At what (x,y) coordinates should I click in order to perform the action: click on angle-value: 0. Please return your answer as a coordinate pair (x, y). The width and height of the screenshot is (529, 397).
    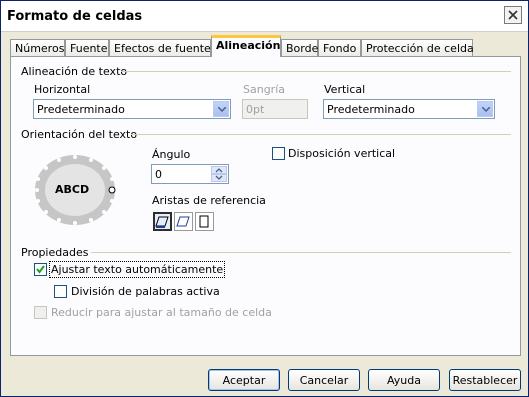
    Looking at the image, I should click on (158, 174).